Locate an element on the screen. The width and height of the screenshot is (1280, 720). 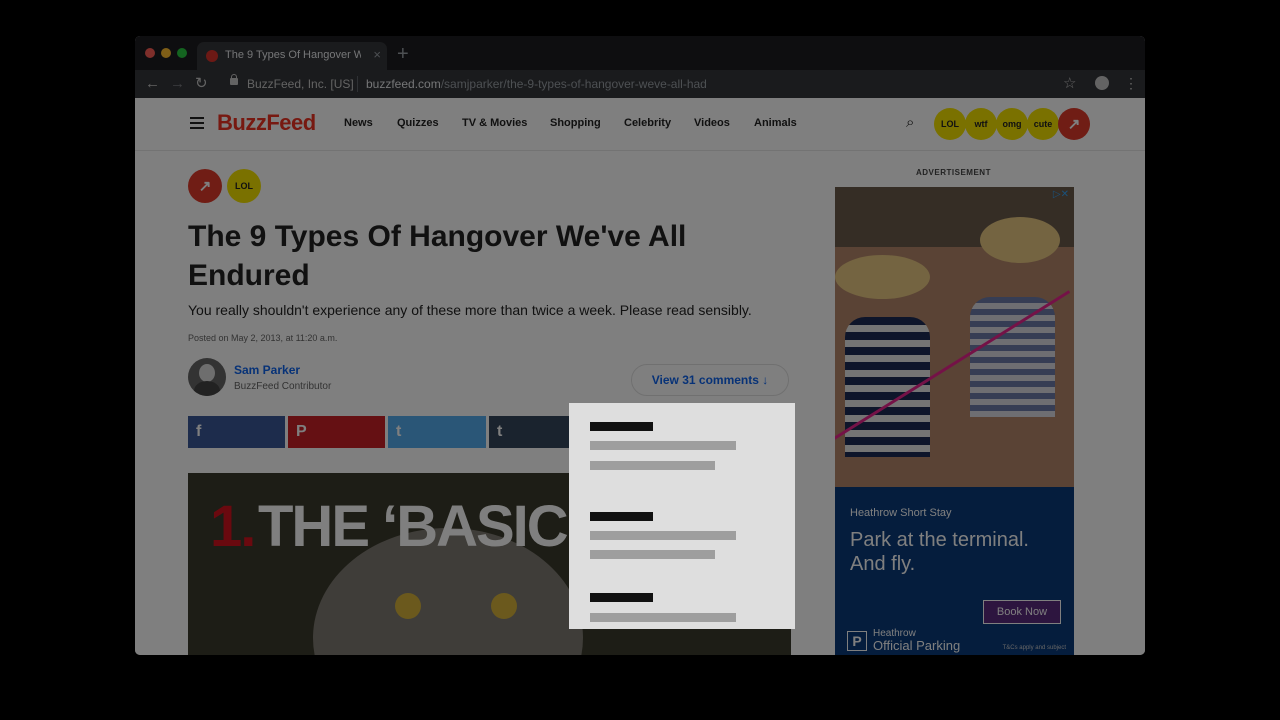
skeleton-line-3a is located at coordinates (663, 617).